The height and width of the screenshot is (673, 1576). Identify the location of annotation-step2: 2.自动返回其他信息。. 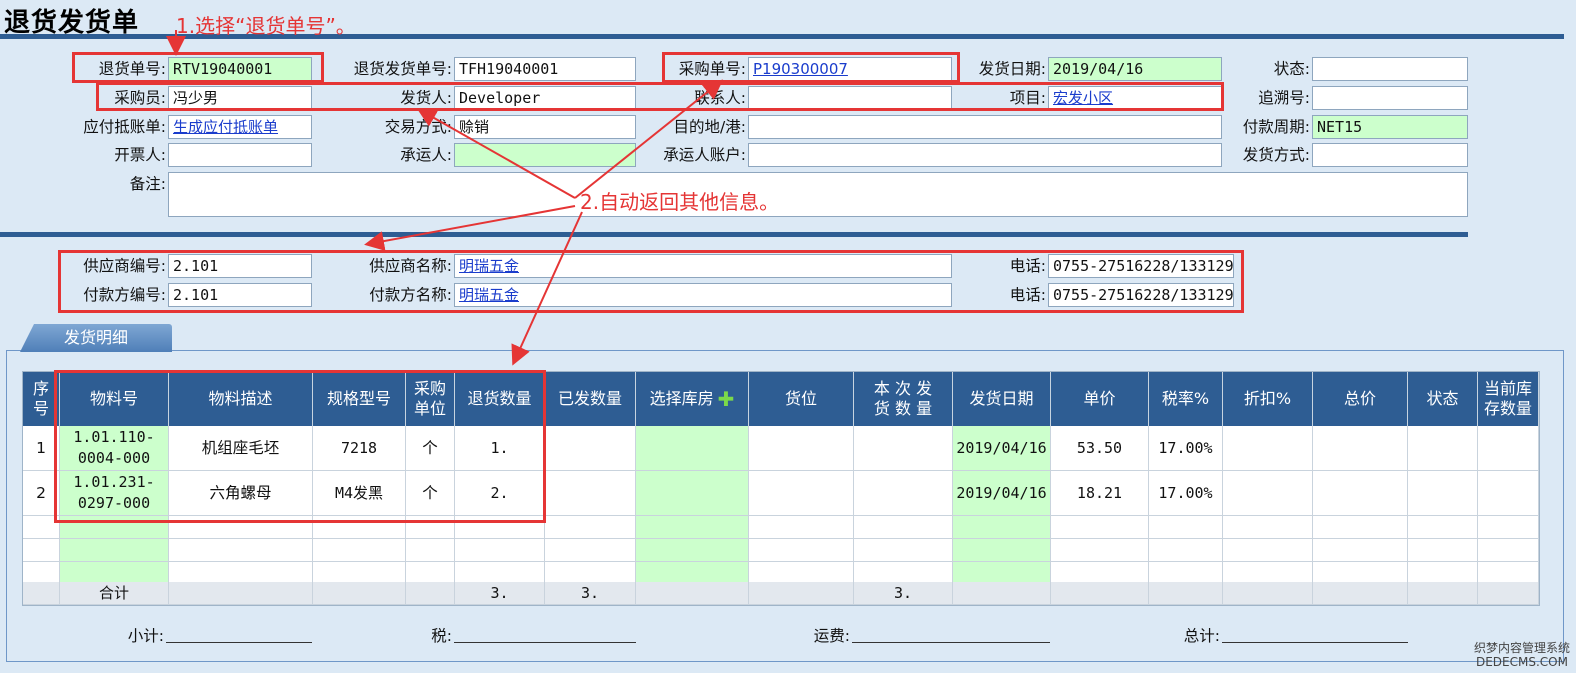
(680, 202).